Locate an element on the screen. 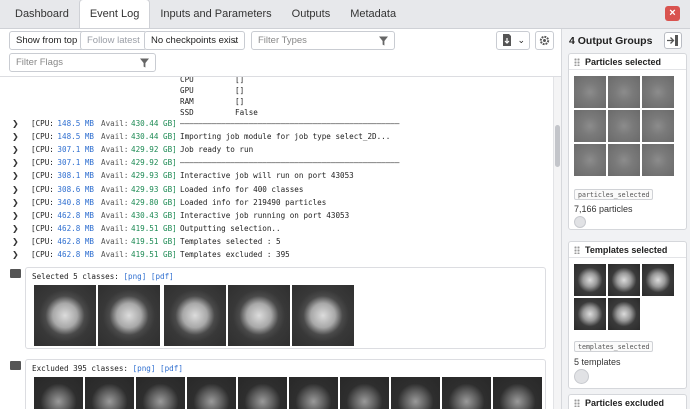 This screenshot has height=409, width=690. filter-types-input: Filter Types is located at coordinates (323, 40).